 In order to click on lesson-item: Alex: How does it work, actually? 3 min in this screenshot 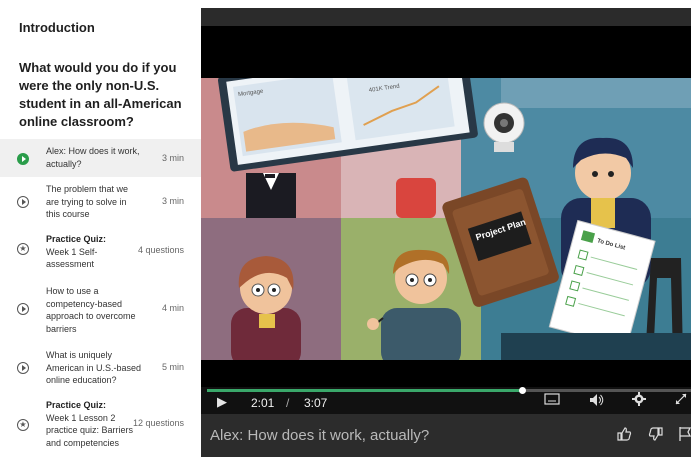, I will do `click(100, 158)`.